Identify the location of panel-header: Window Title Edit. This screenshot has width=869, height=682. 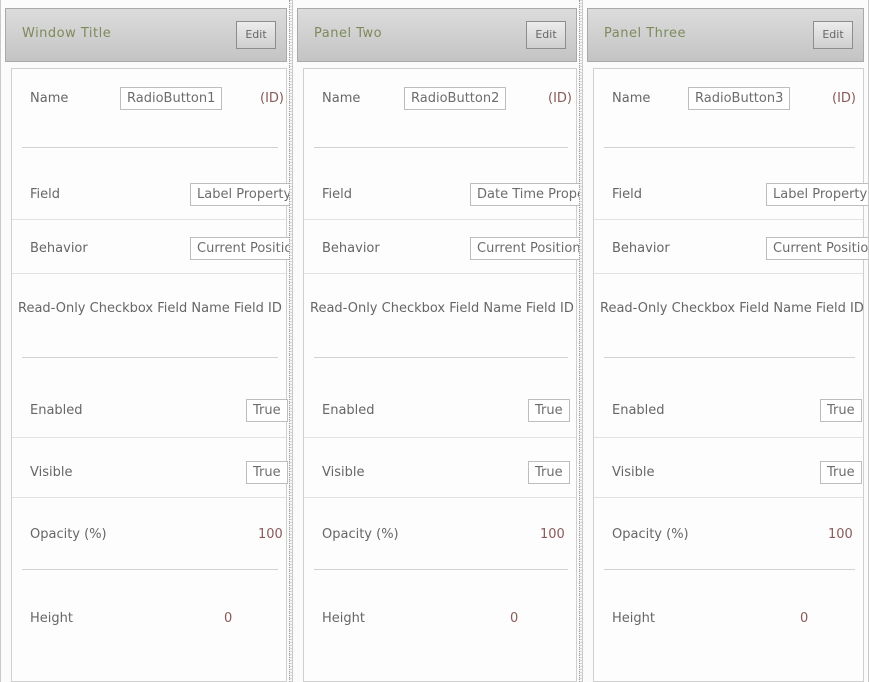
(146, 35).